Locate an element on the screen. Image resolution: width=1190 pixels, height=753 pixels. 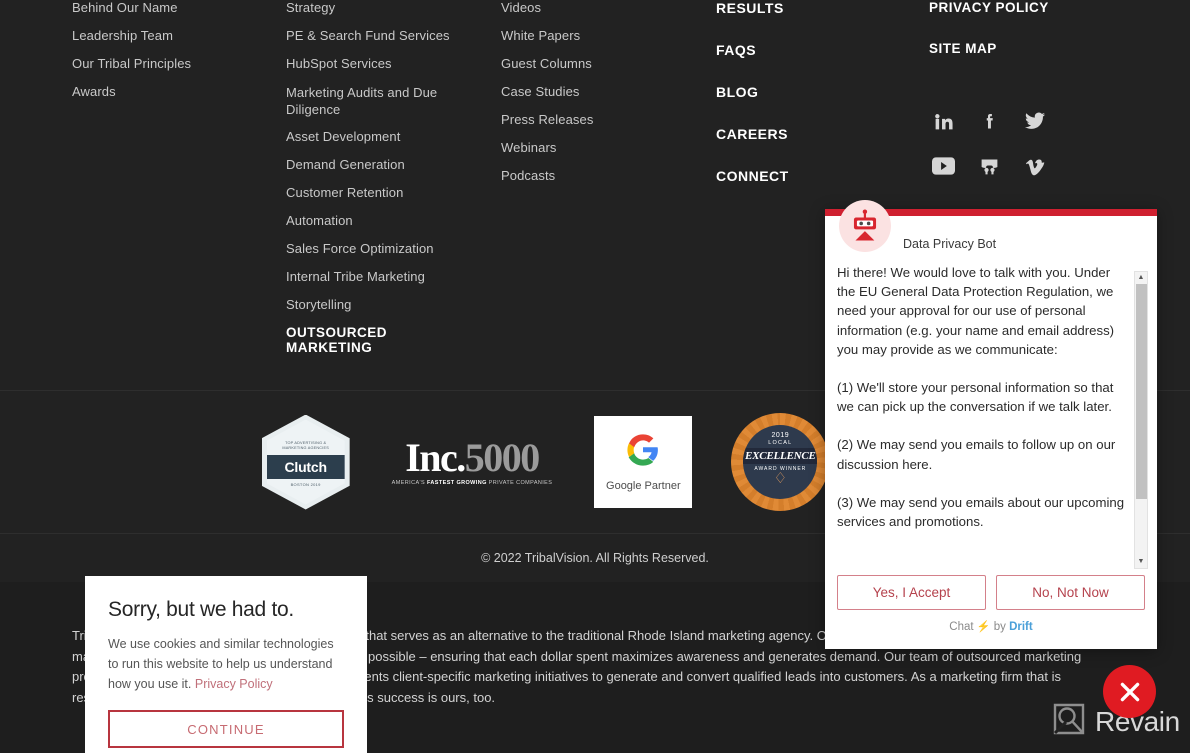
footer-heading-privacy-policy: PRIVACY POLICY is located at coordinates (1049, 7).